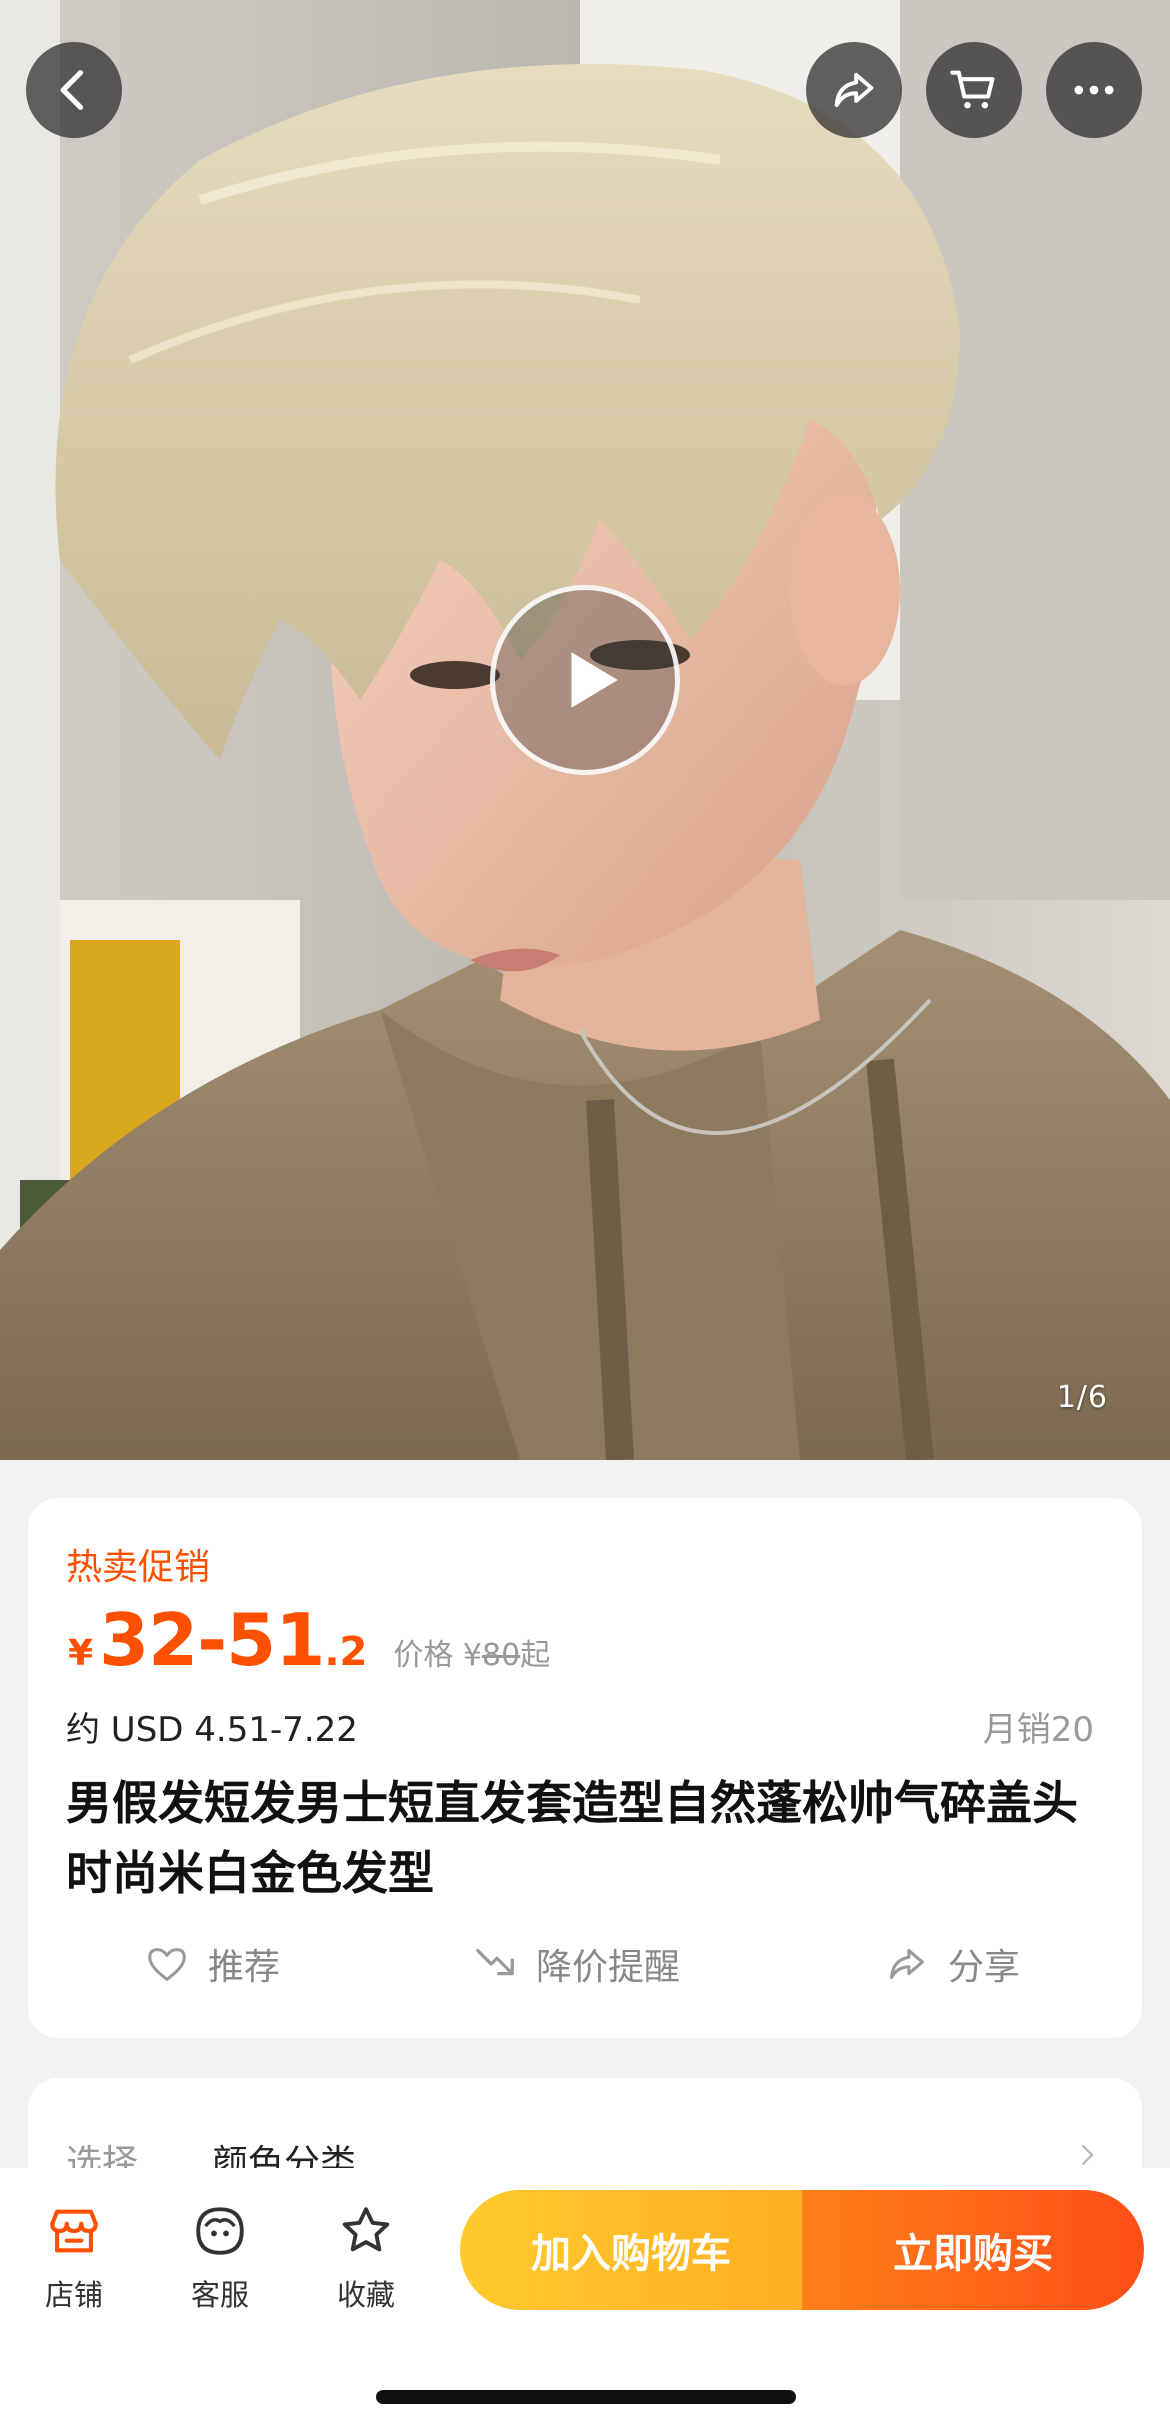 This screenshot has width=1170, height=2432. I want to click on recommend-button: 推荐, so click(212, 1964).